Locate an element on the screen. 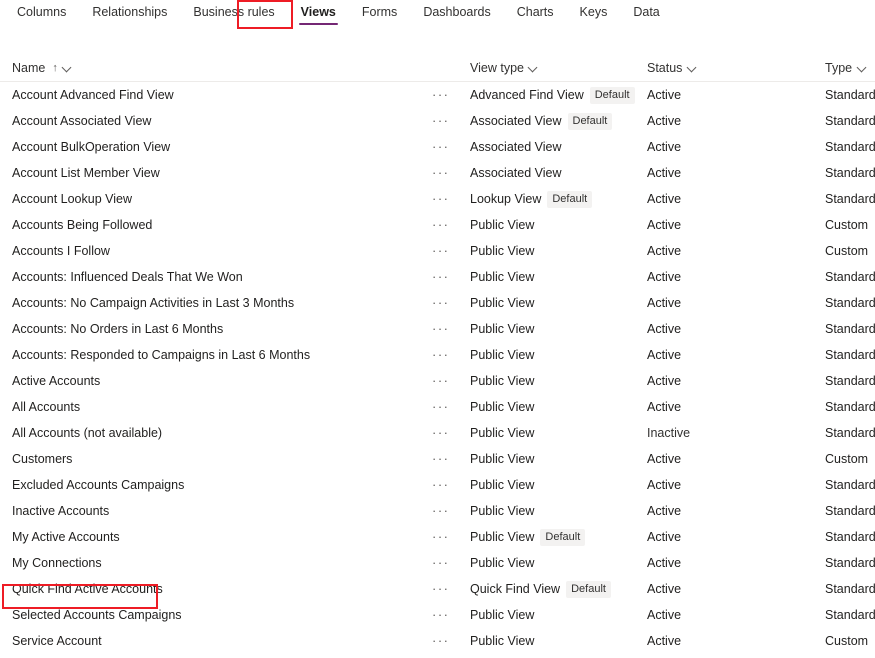 The width and height of the screenshot is (875, 658). view-name-cell: Accounts: No Orders in Last 6 Months is located at coordinates (216, 329).